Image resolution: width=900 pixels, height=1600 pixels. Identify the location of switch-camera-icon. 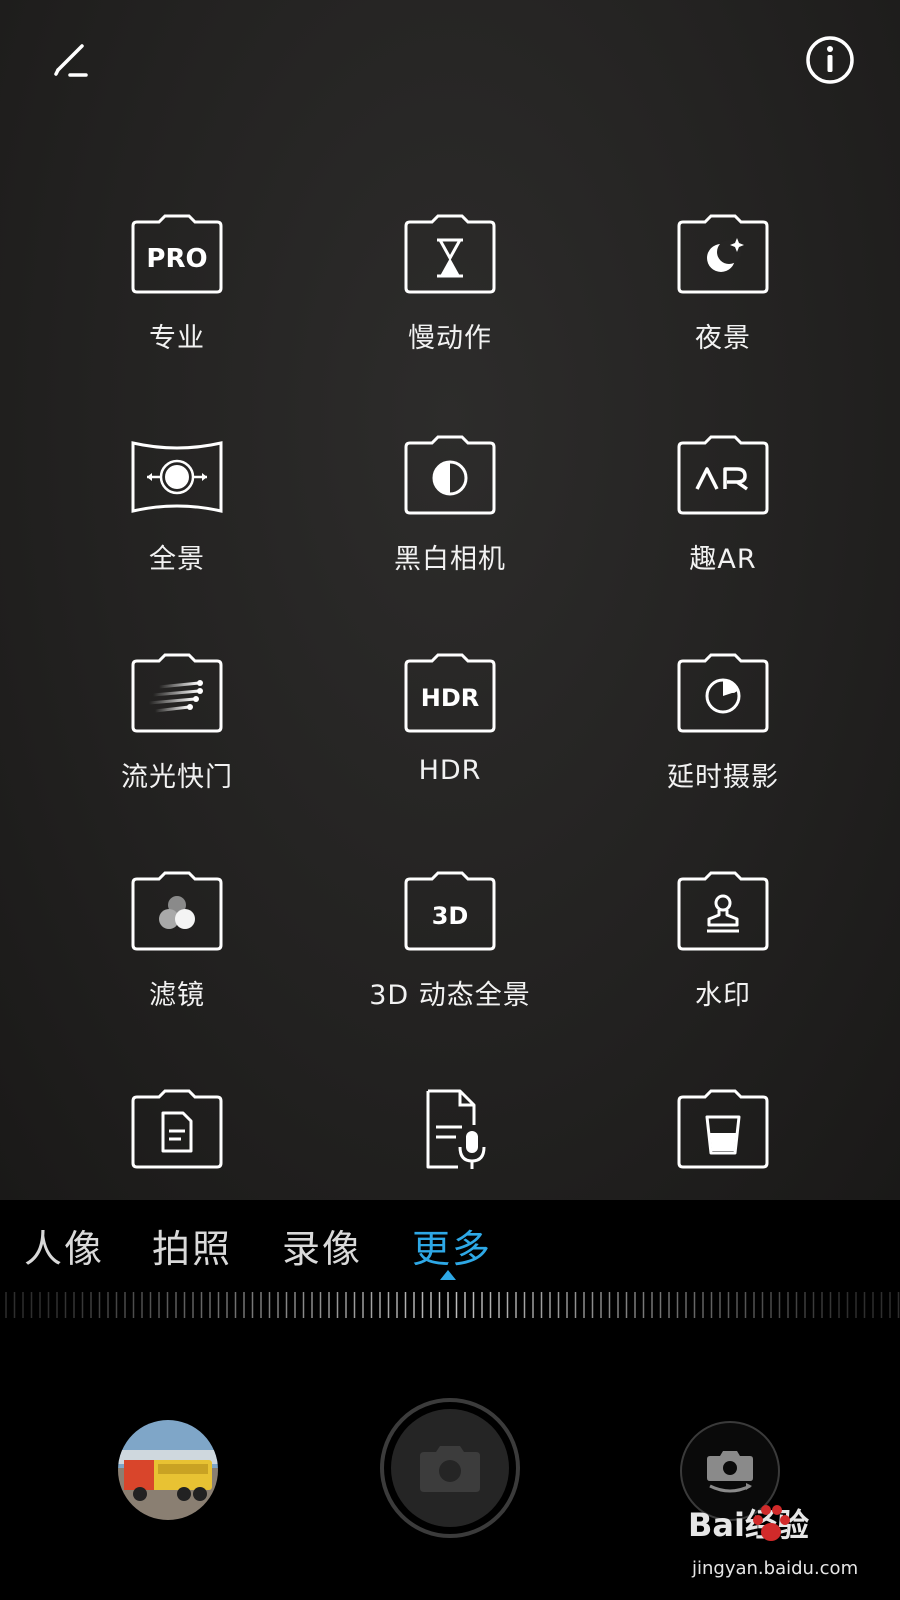
(730, 1472).